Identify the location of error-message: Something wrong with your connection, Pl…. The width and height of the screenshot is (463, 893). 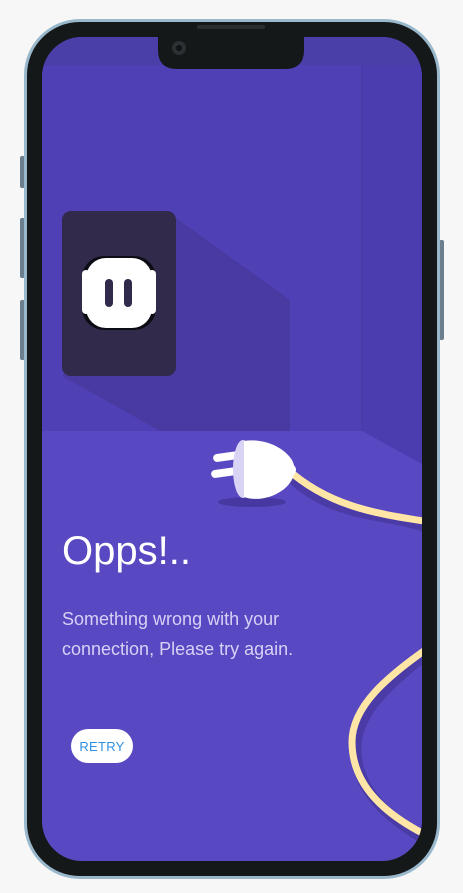
(178, 634).